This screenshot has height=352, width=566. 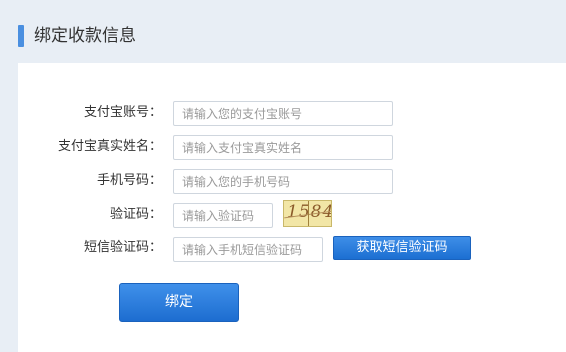 I want to click on alipay-name-input, so click(x=283, y=147).